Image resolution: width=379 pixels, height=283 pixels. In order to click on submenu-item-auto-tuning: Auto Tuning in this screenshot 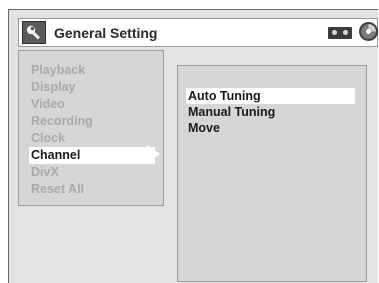, I will do `click(270, 96)`.